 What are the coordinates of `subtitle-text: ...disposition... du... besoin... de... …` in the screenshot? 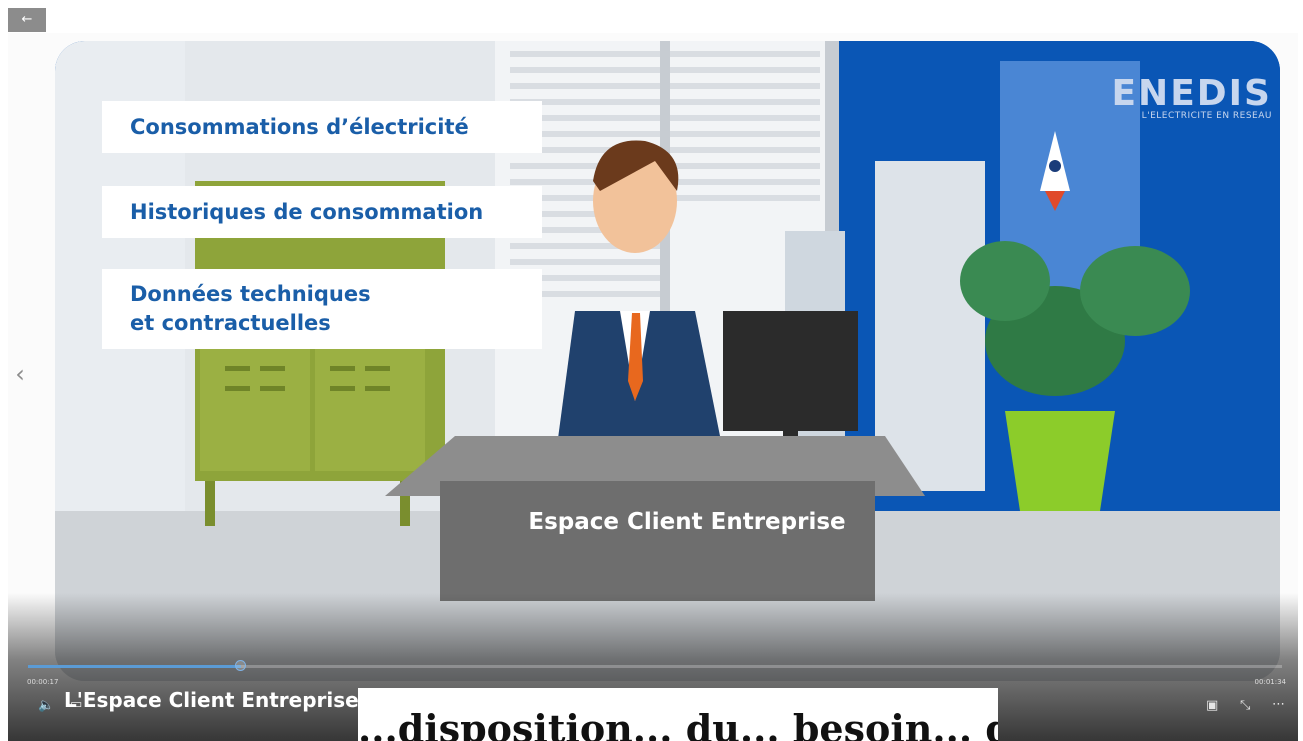 It's located at (678, 723).